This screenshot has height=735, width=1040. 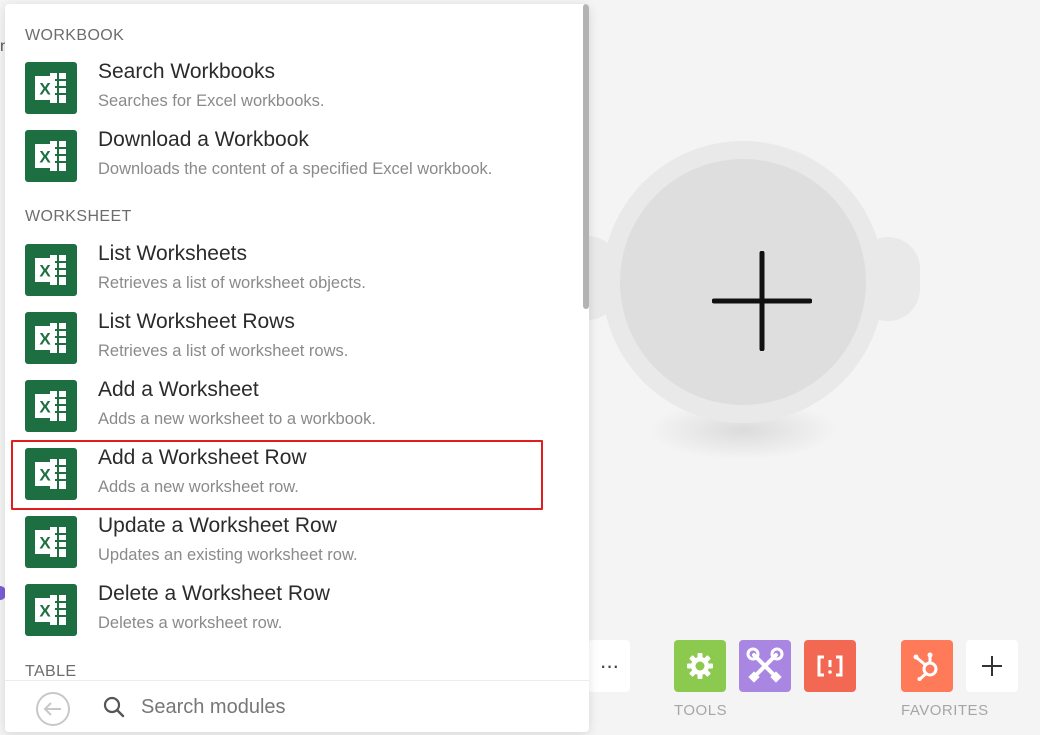 What do you see at coordinates (178, 389) in the screenshot?
I see `module-title: Add a Worksheet` at bounding box center [178, 389].